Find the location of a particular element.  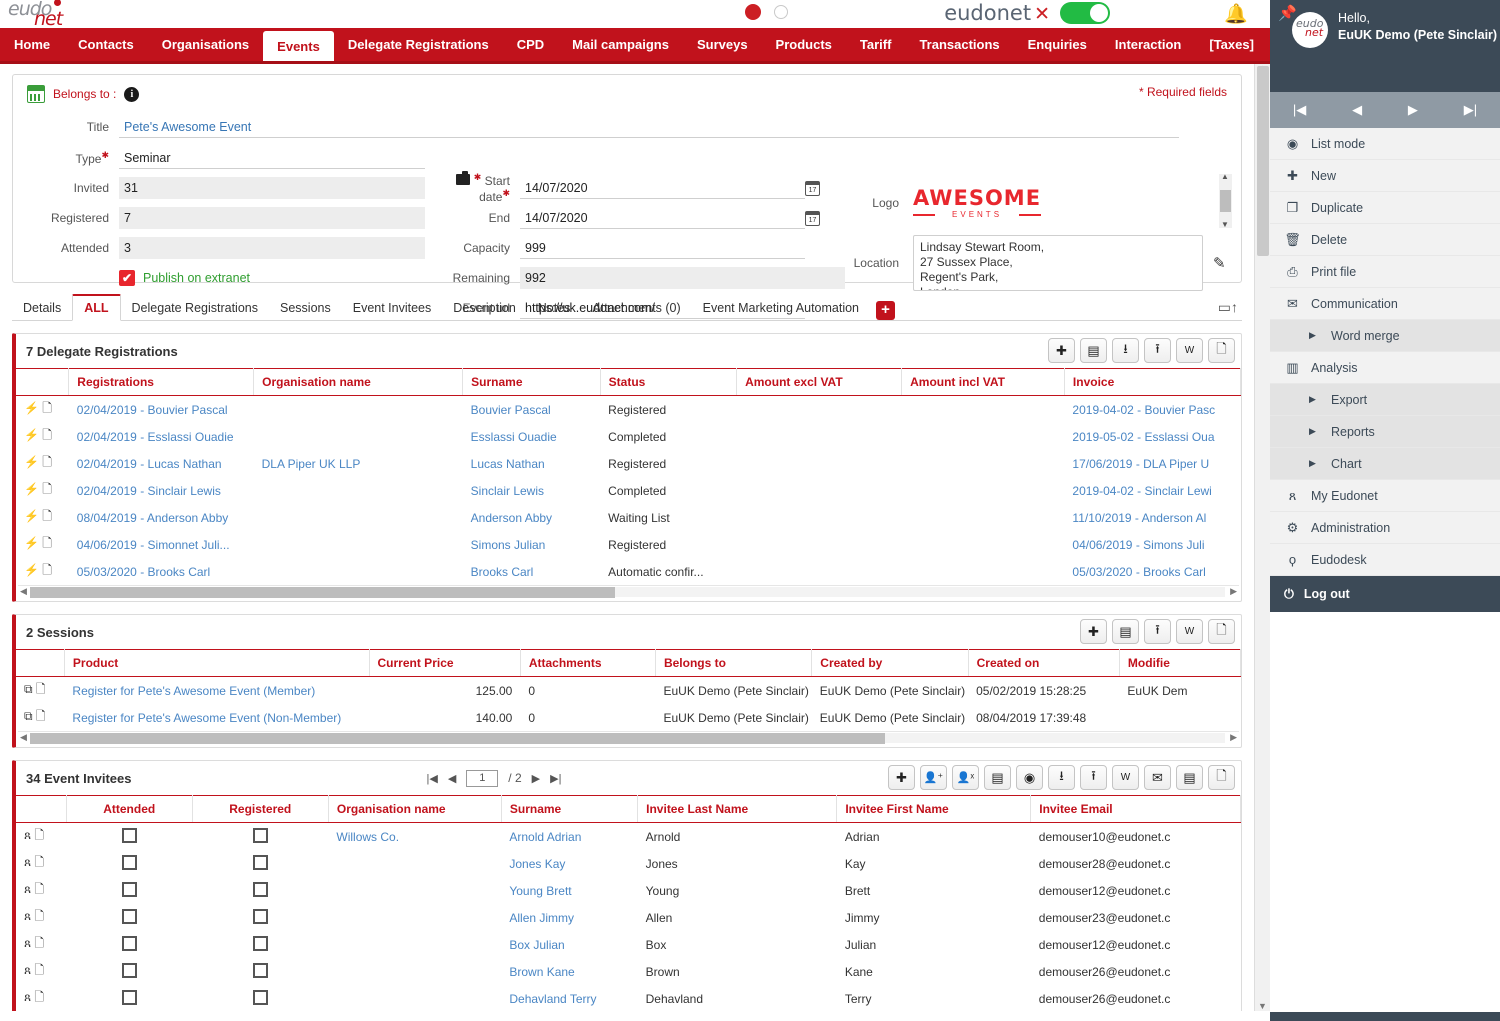

cell-surname: Brooks Carl is located at coordinates (532, 571).